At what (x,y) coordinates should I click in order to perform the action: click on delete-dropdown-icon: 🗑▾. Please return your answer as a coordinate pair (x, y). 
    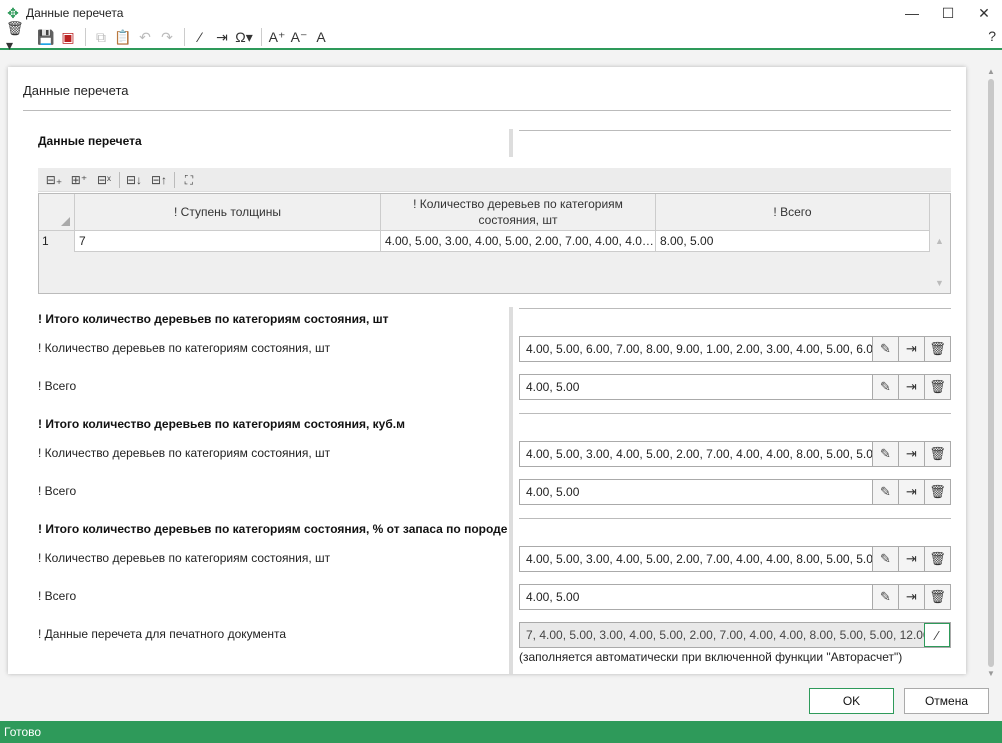
    Looking at the image, I should click on (16, 36).